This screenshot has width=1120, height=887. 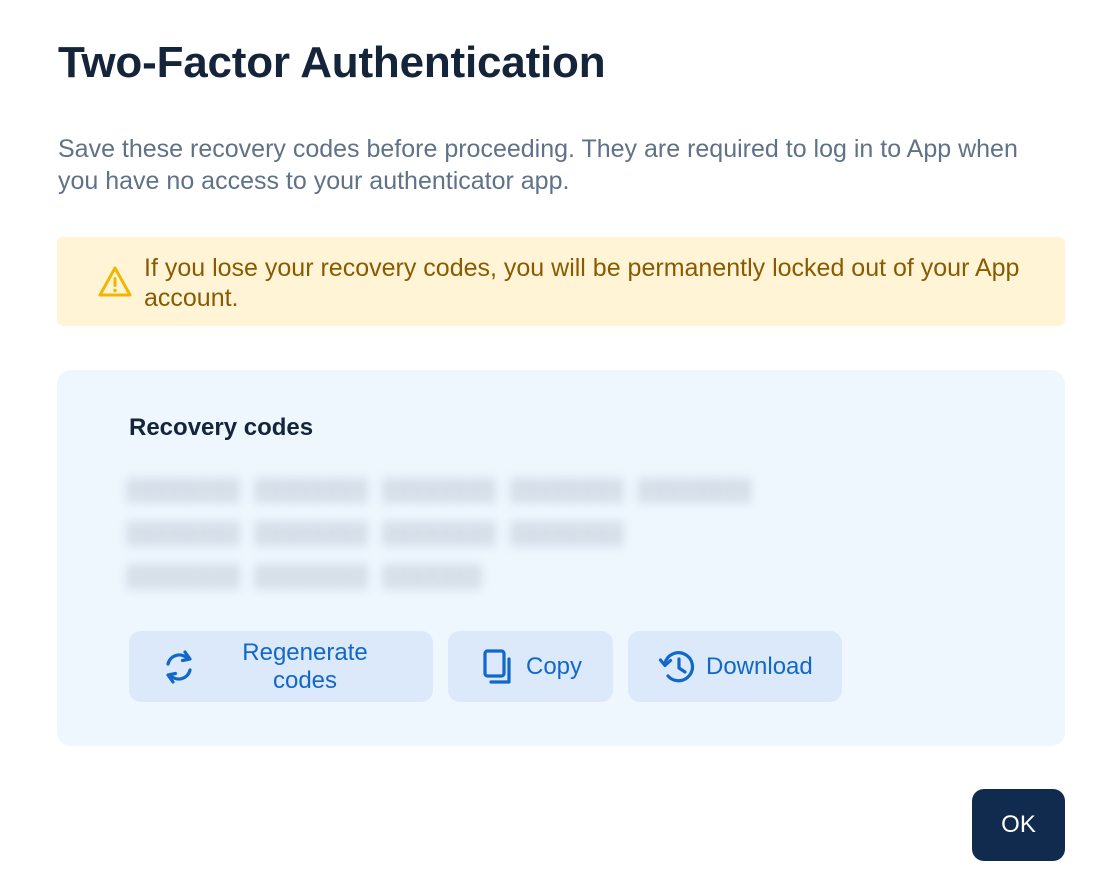 I want to click on copy-label: Copy, so click(x=554, y=666).